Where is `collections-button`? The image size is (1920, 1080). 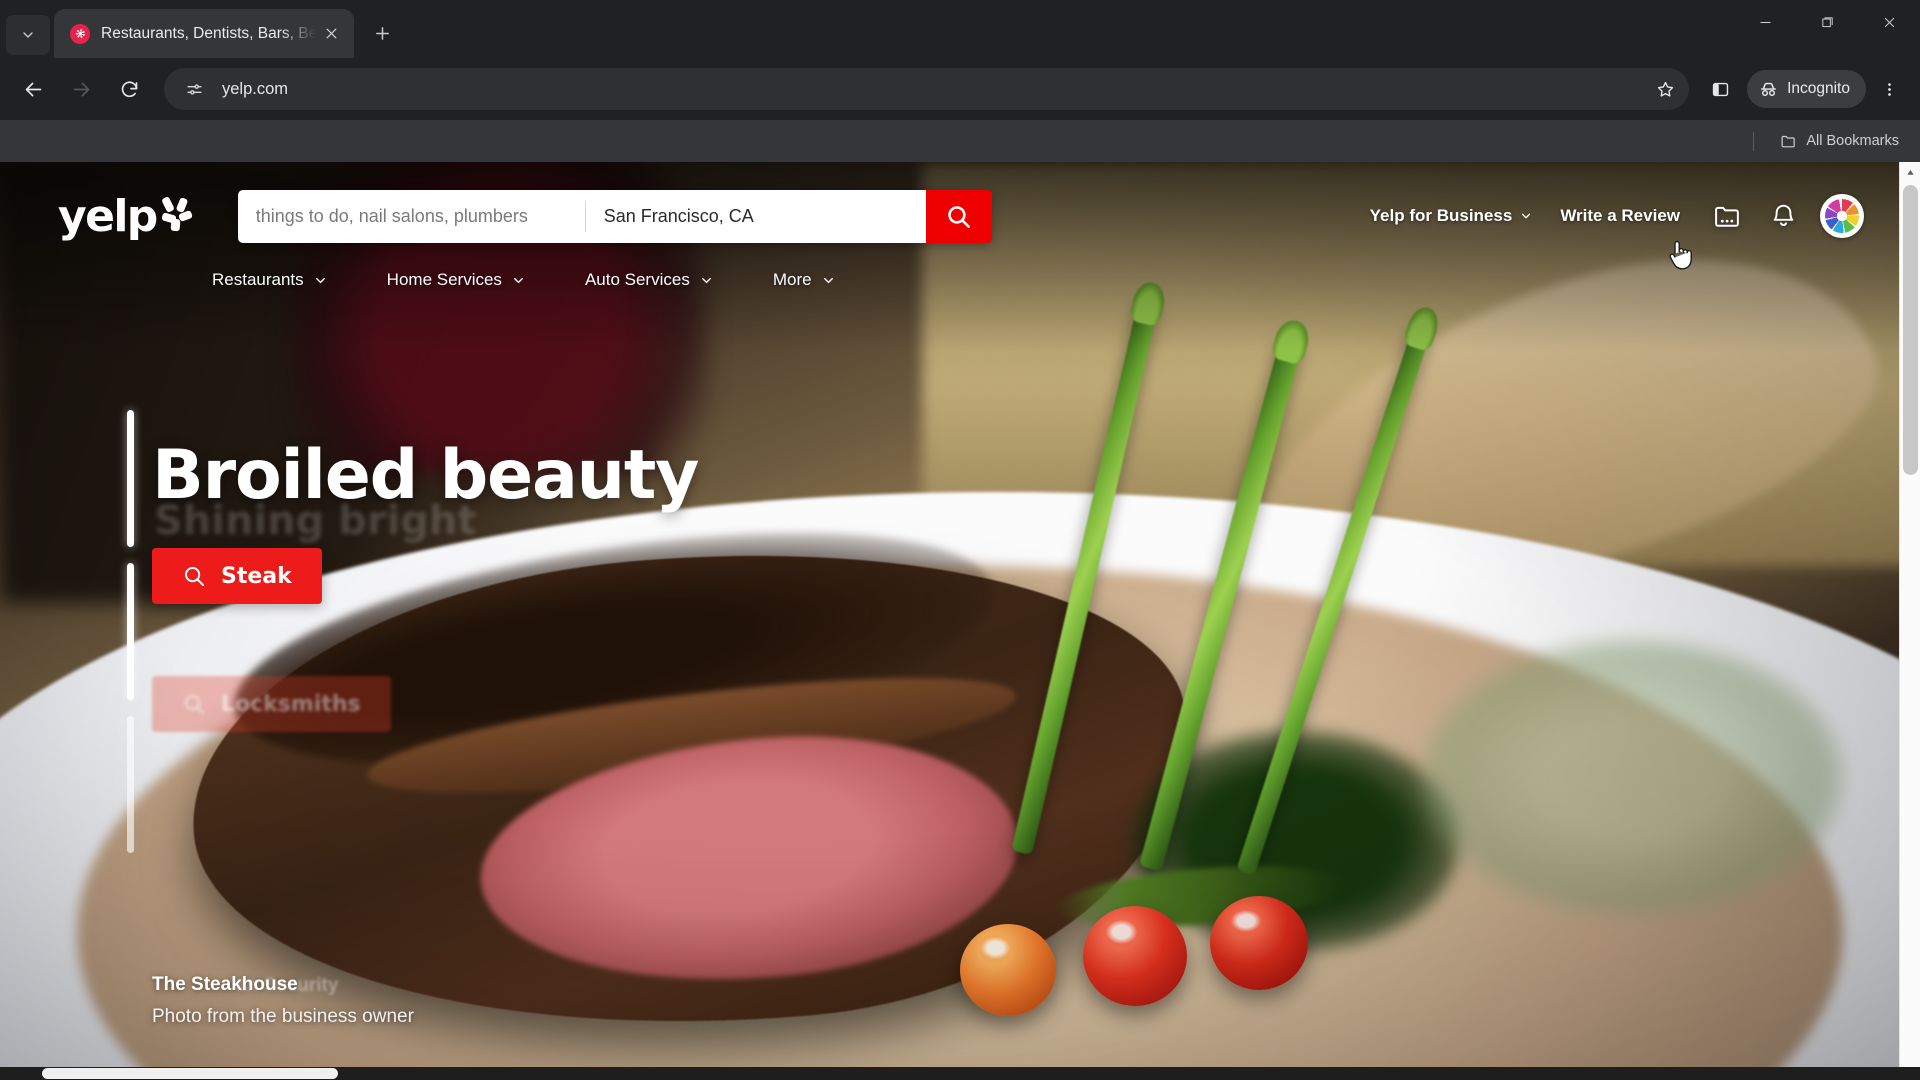
collections-button is located at coordinates (1727, 216).